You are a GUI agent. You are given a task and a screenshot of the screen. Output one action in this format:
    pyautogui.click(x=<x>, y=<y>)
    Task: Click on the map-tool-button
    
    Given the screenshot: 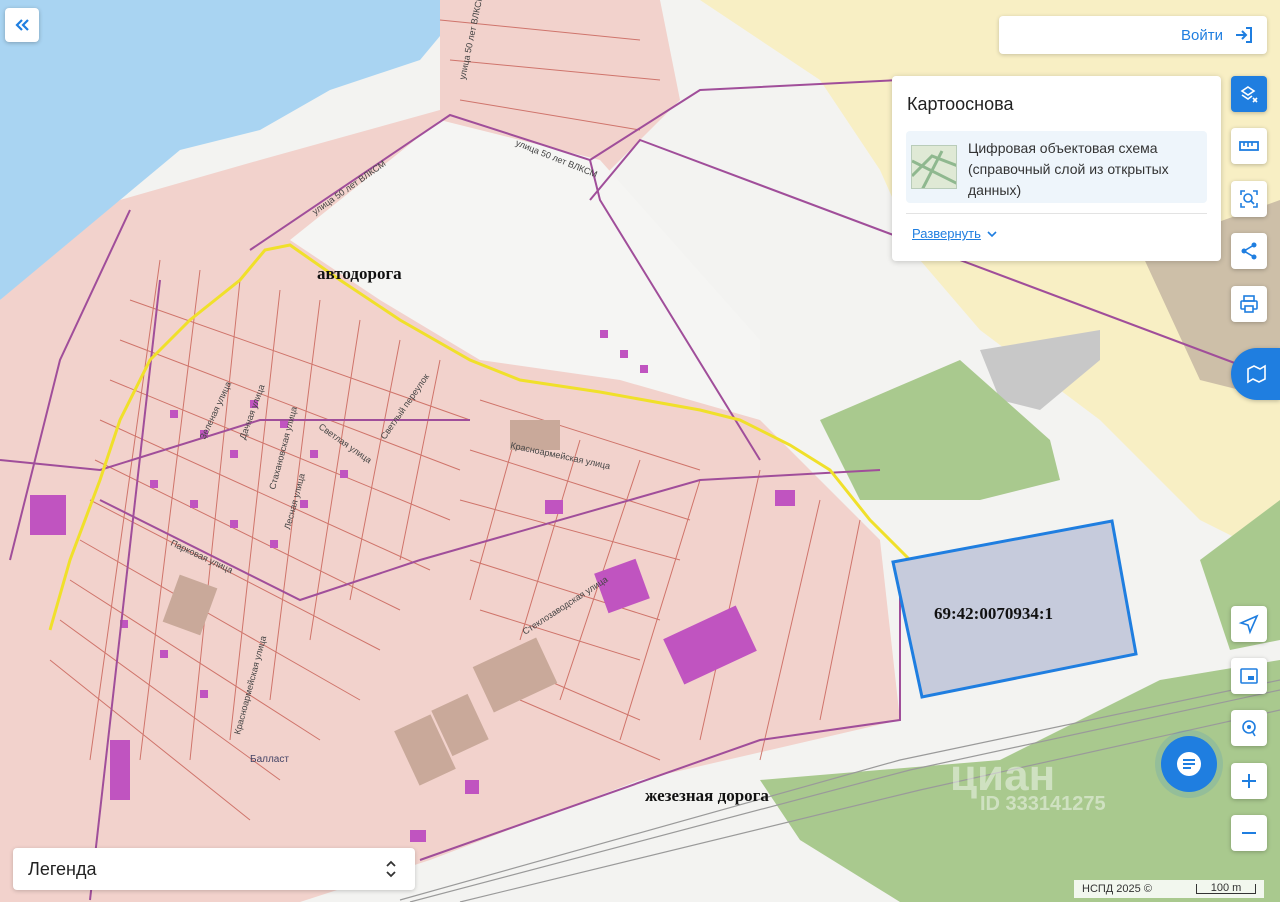 What is the action you would take?
    pyautogui.click(x=1255, y=374)
    